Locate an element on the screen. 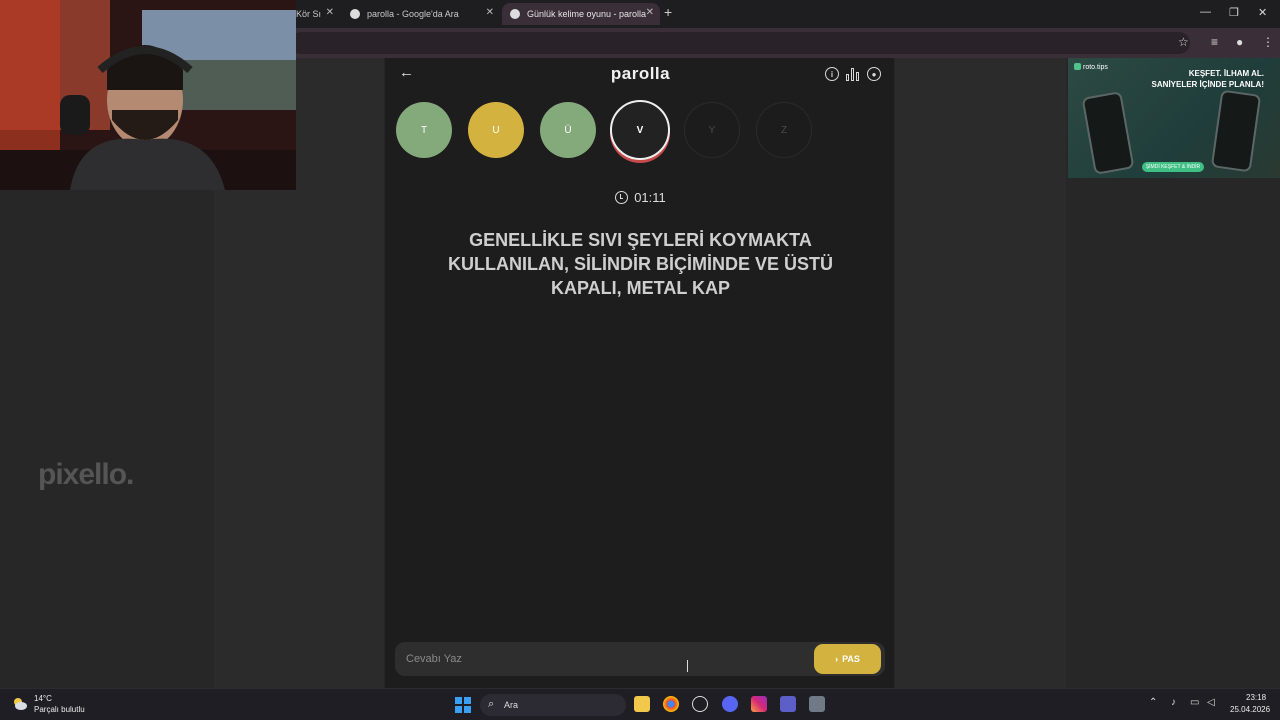 Image resolution: width=1280 pixels, height=720 pixels. info-icon: i is located at coordinates (832, 74).